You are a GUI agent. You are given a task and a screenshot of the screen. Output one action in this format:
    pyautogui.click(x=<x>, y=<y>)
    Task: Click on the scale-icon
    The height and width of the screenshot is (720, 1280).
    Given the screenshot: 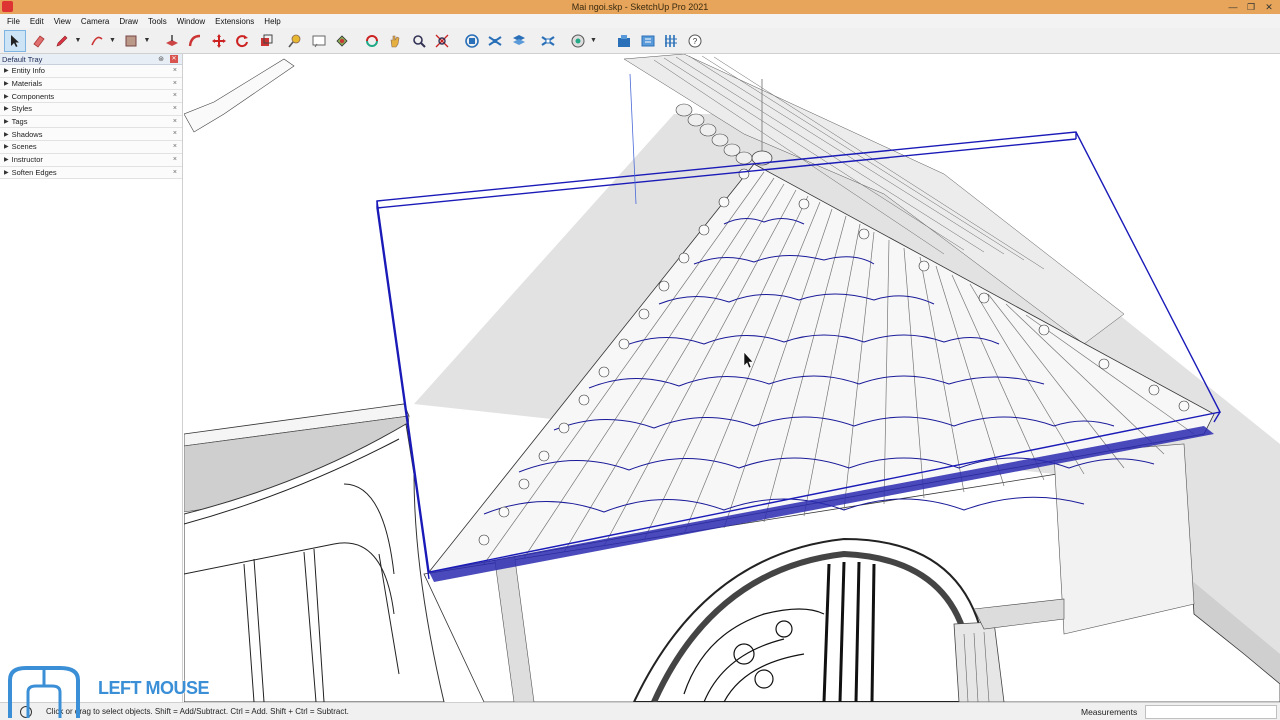 What is the action you would take?
    pyautogui.click(x=266, y=41)
    